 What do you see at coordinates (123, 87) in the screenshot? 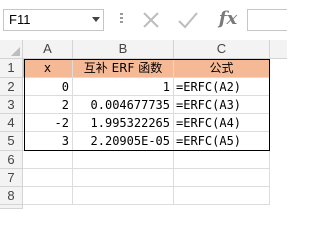
I see `cell-b2: 1` at bounding box center [123, 87].